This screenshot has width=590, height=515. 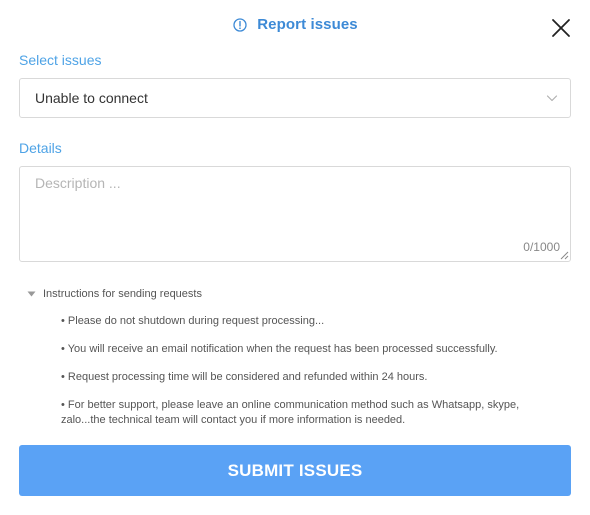 What do you see at coordinates (287, 294) in the screenshot?
I see `instructions-toggle: Instructions for sending requests` at bounding box center [287, 294].